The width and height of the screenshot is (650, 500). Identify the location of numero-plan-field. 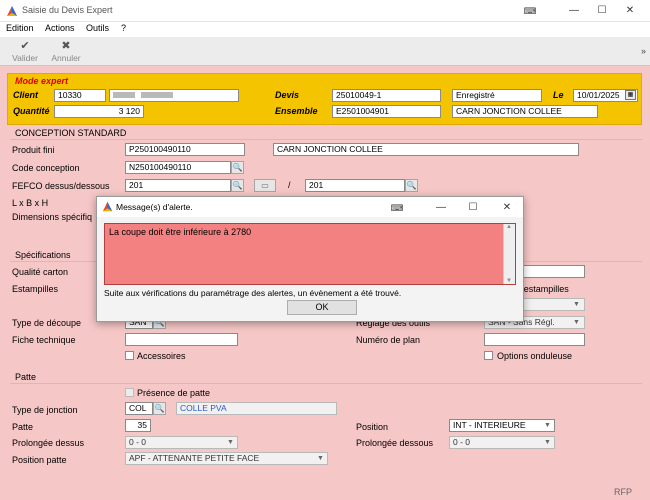
(534, 339).